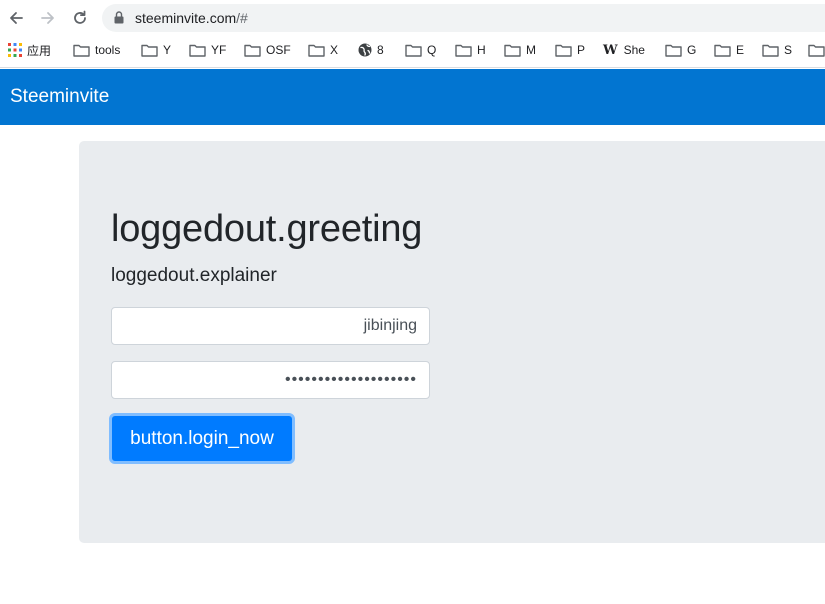  Describe the element at coordinates (581, 50) in the screenshot. I see `bookmark-label: P` at that location.